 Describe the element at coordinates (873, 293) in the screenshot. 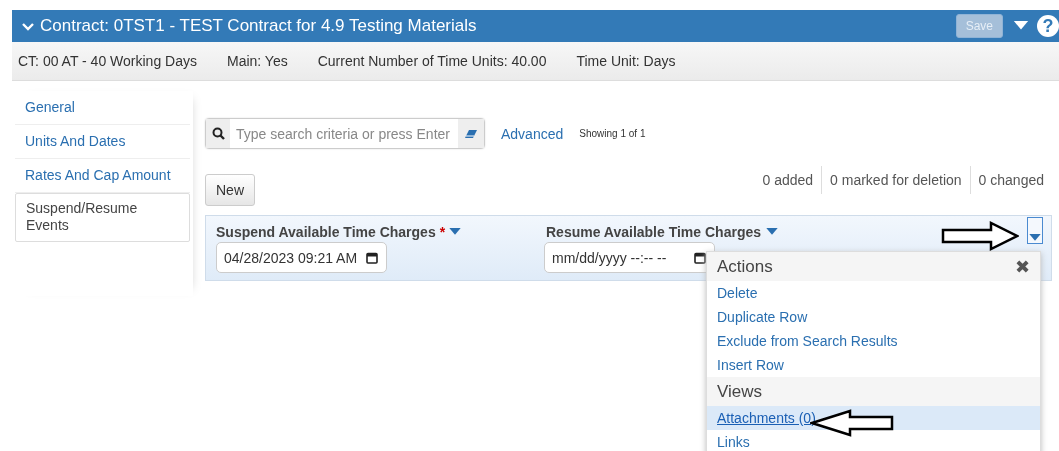

I see `menu-item: Delete` at that location.